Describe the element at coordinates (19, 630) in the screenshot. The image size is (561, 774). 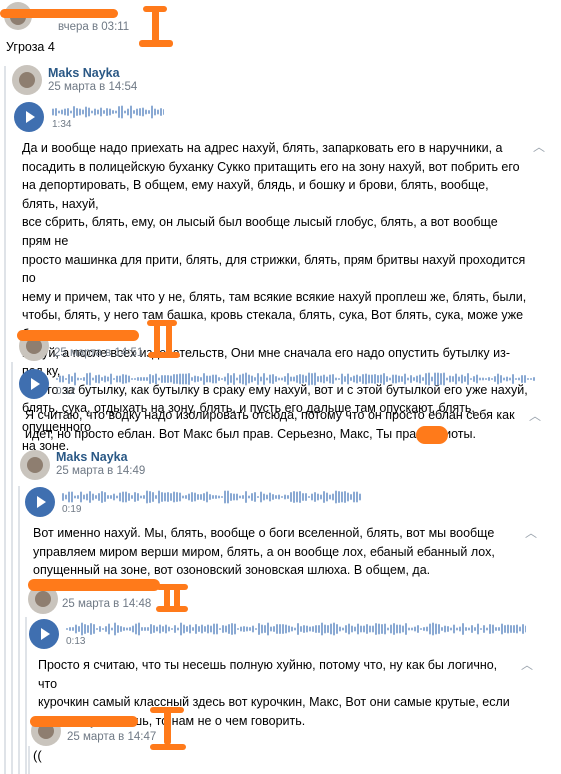
I see `thread-line` at that location.